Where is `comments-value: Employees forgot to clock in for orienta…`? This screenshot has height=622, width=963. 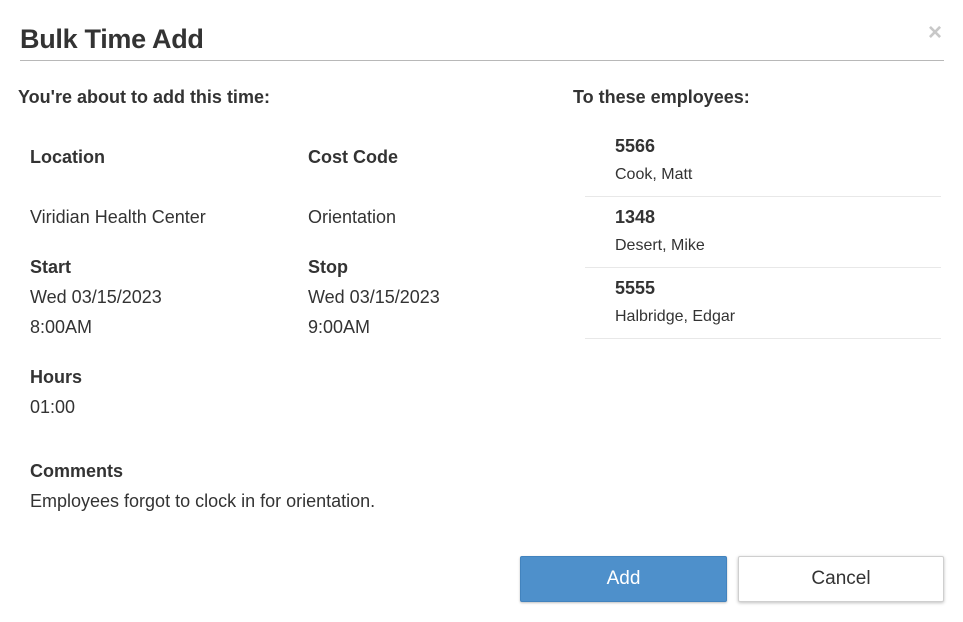
comments-value: Employees forgot to clock in for orienta… is located at coordinates (203, 501).